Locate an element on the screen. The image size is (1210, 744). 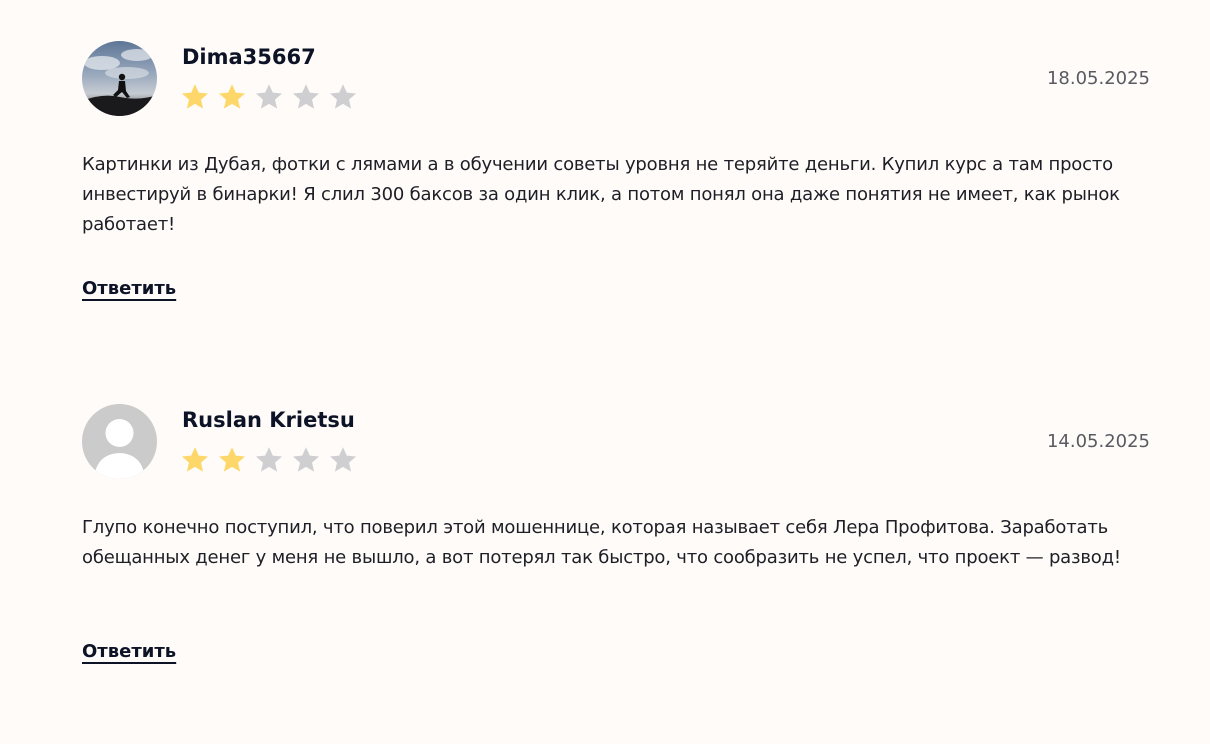
author-name: Ruslan Krietsu is located at coordinates (268, 420).